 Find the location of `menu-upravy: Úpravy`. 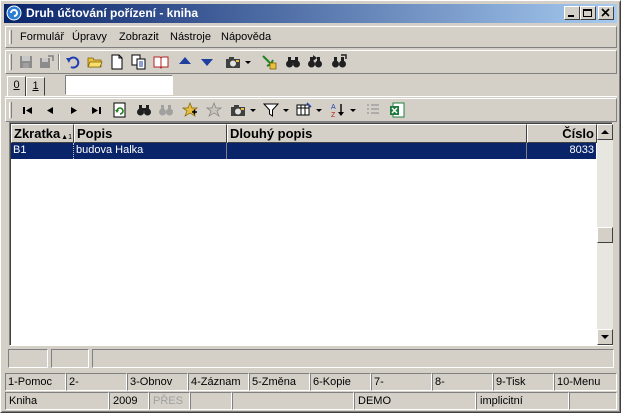

menu-upravy: Úpravy is located at coordinates (89, 37).